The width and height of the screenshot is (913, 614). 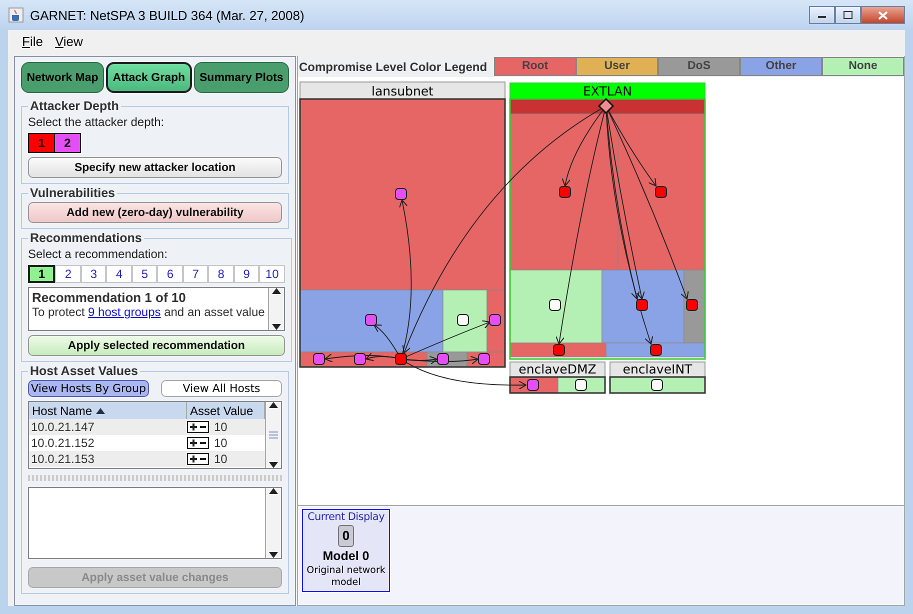 What do you see at coordinates (109, 297) in the screenshot?
I see `recommendation-heading: Recommendation 1 of 10` at bounding box center [109, 297].